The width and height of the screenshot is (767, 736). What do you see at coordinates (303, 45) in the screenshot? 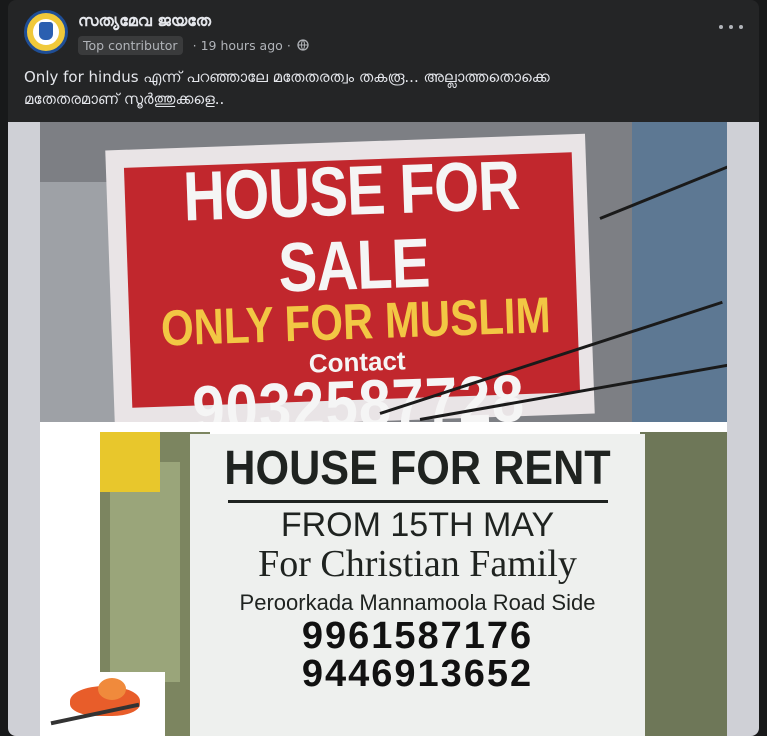
I see `globe-icon` at bounding box center [303, 45].